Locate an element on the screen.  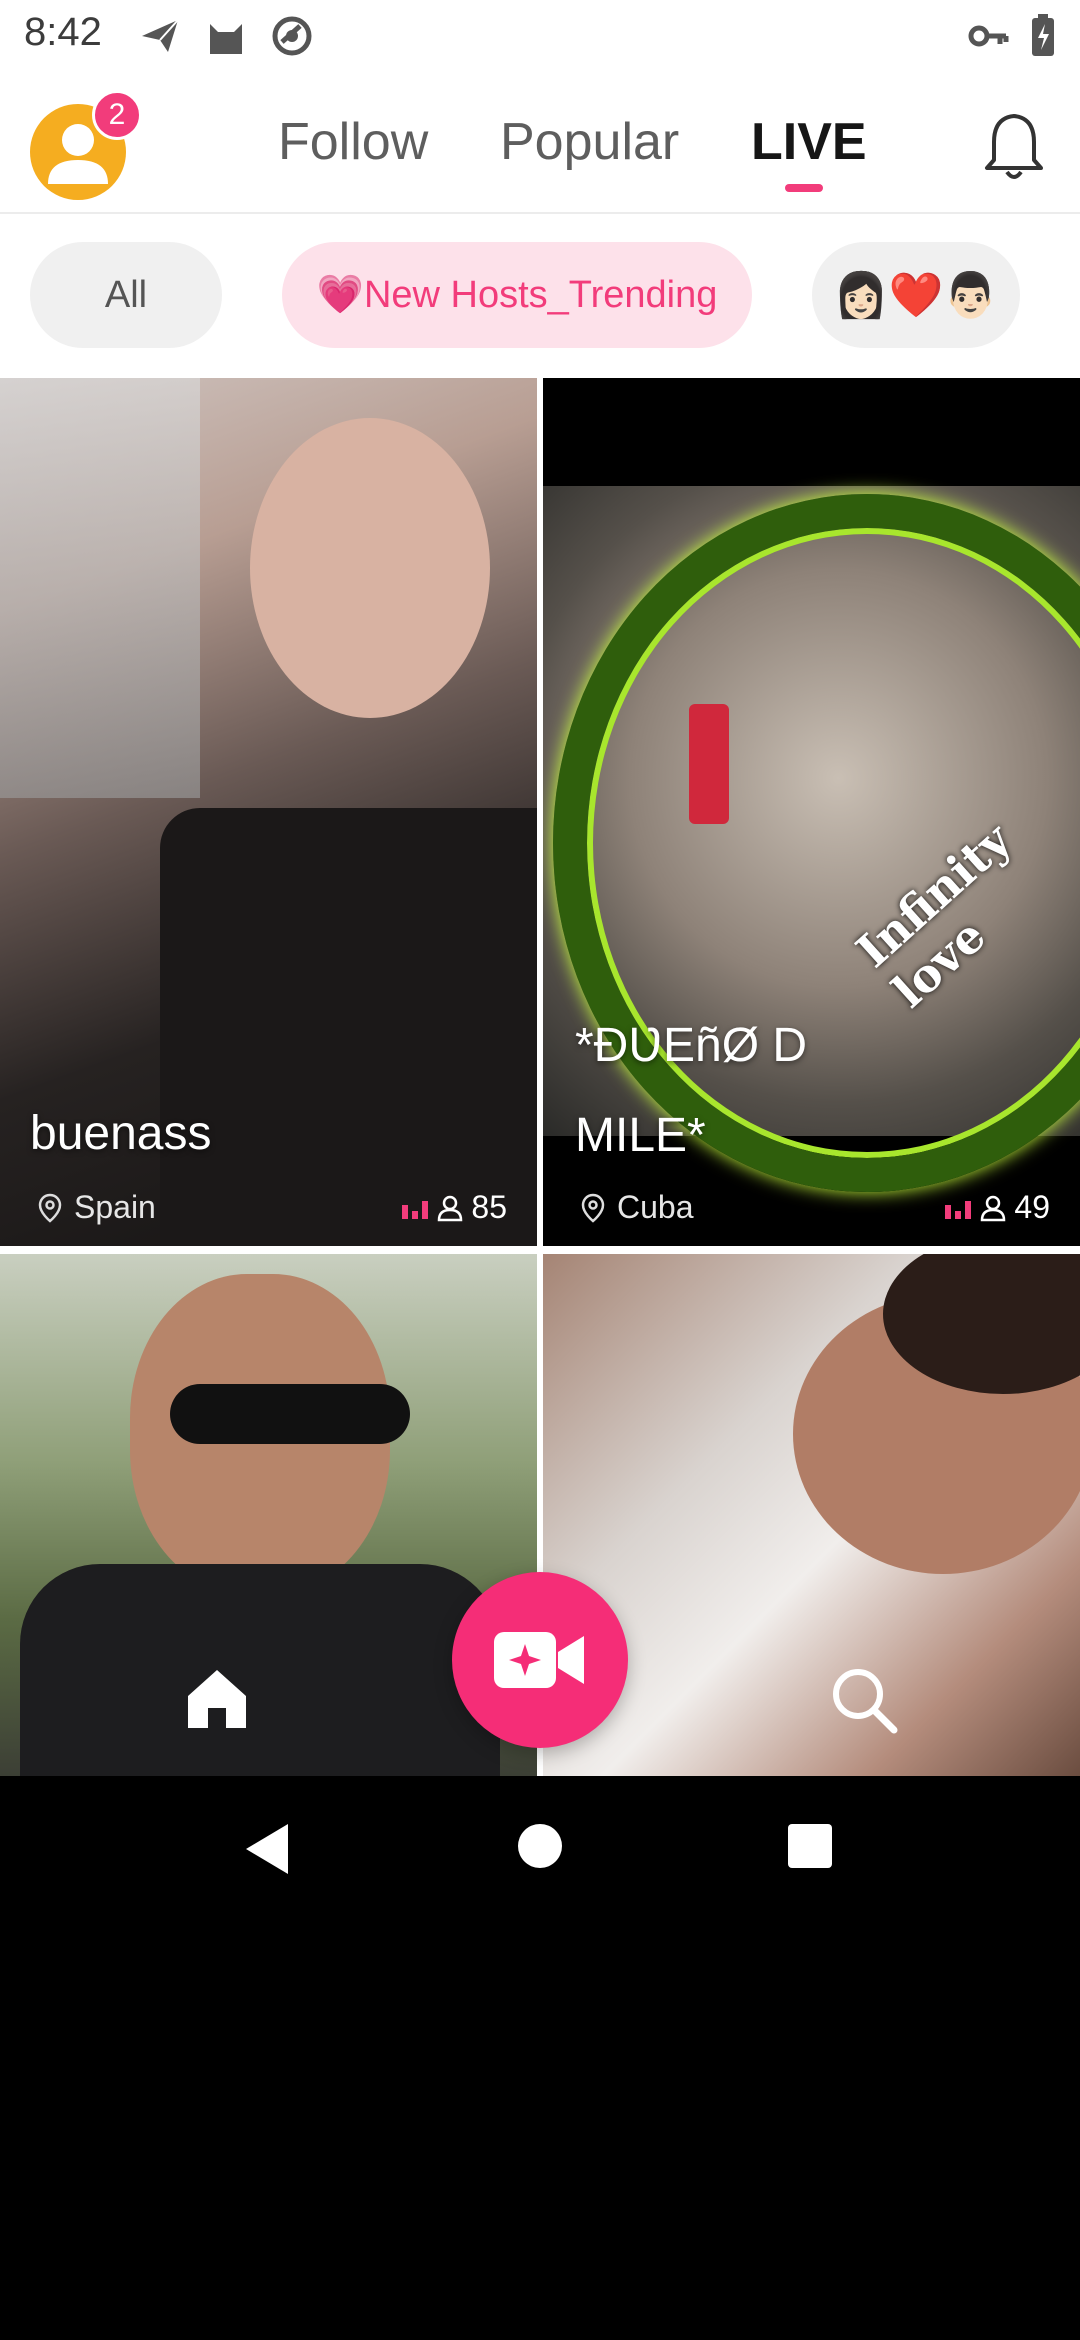
stream-thumbnail-background is located at coordinates (100, 588).